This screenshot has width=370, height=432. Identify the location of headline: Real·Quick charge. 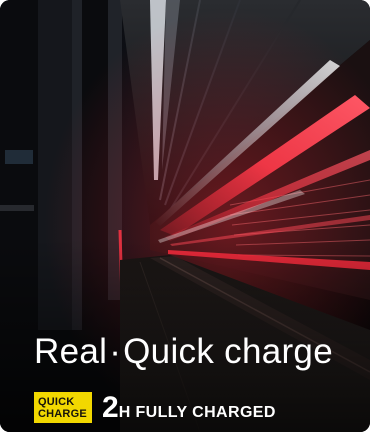
(202, 352).